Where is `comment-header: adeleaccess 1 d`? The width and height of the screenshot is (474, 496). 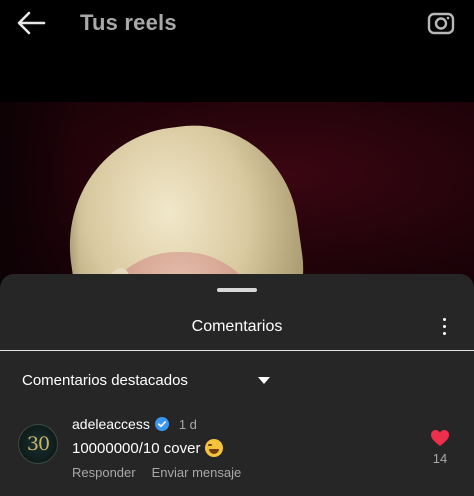
comment-header: adeleaccess 1 d is located at coordinates (134, 424).